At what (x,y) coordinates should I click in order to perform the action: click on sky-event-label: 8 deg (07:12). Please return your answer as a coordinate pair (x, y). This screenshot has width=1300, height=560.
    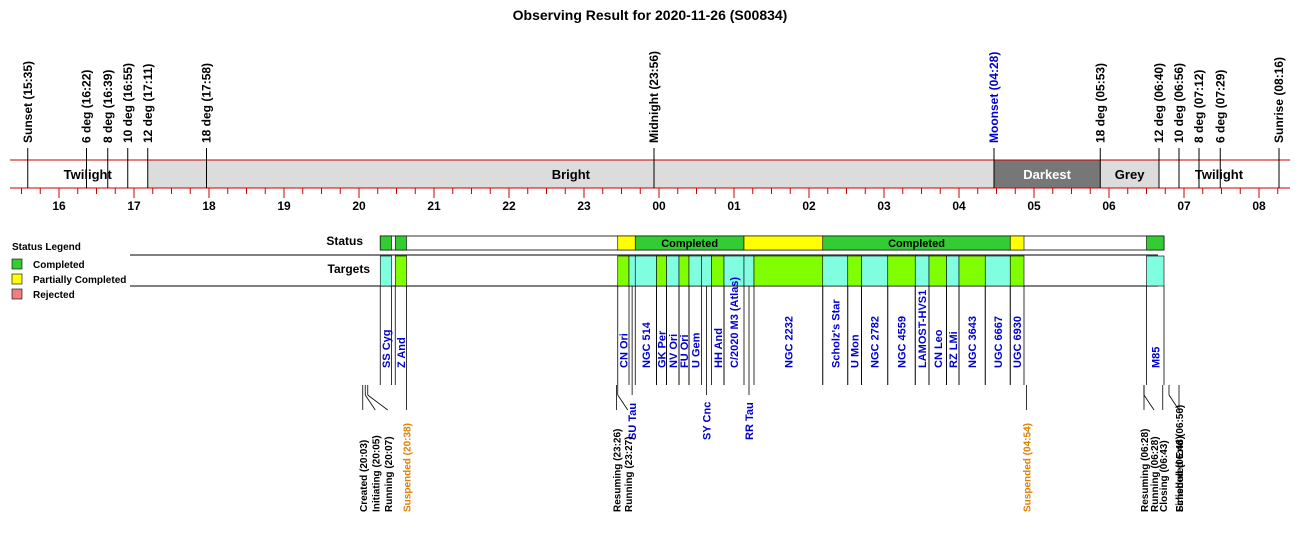
    Looking at the image, I should click on (1199, 106).